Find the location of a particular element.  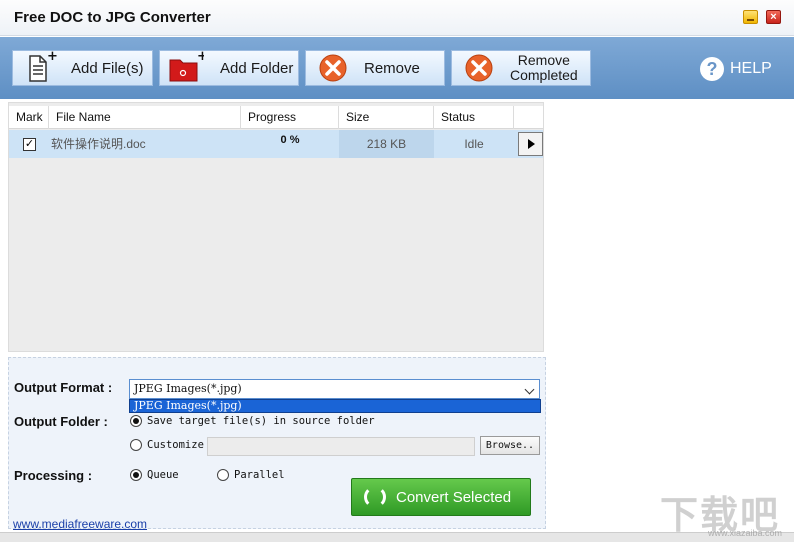

help-button: ? HELP is located at coordinates (736, 69).